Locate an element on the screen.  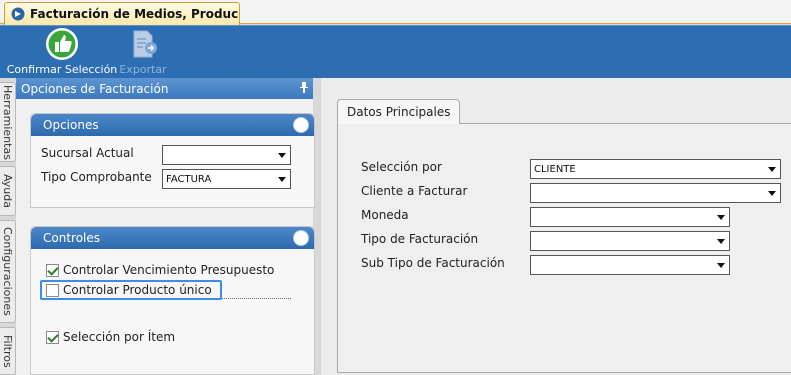
export-label: Exportar is located at coordinates (143, 69).